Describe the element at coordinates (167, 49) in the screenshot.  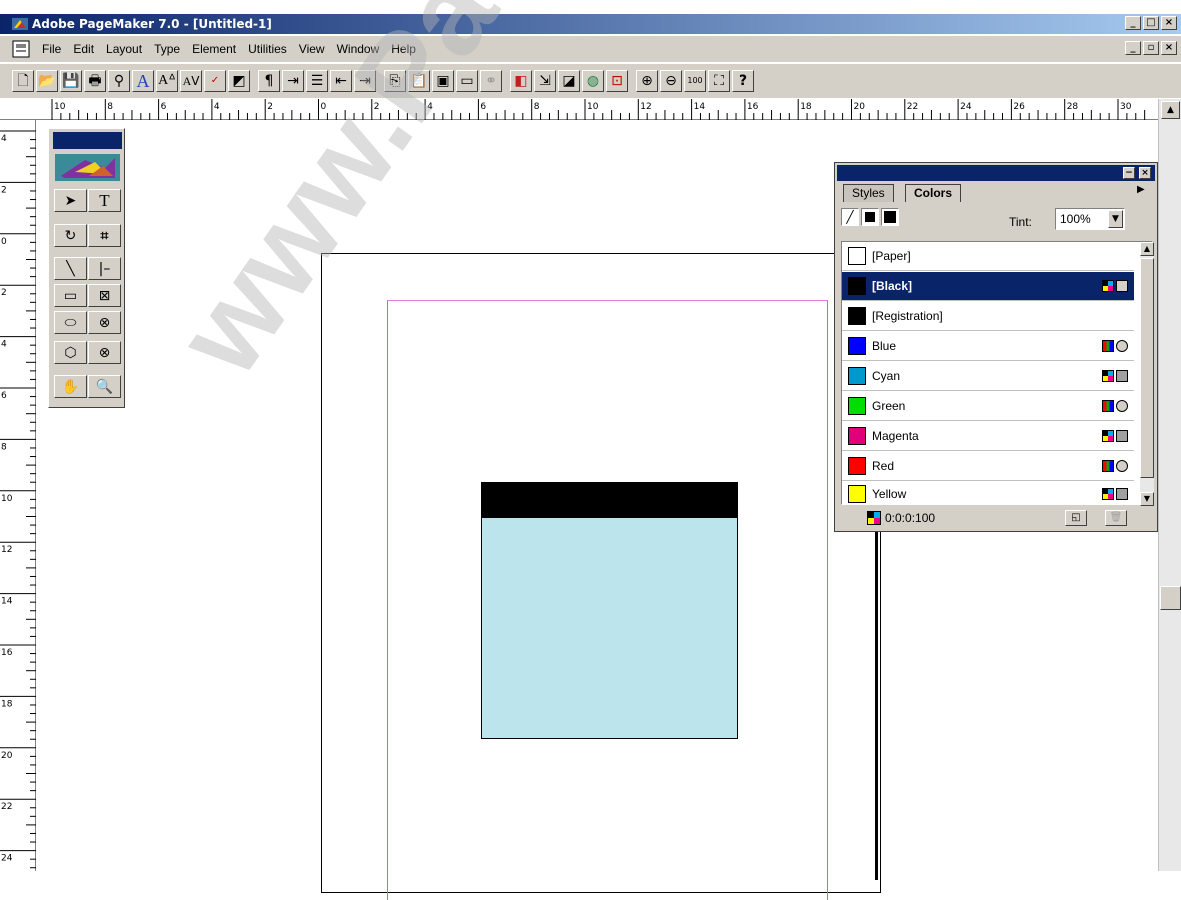
I see `menu-type: Type` at that location.